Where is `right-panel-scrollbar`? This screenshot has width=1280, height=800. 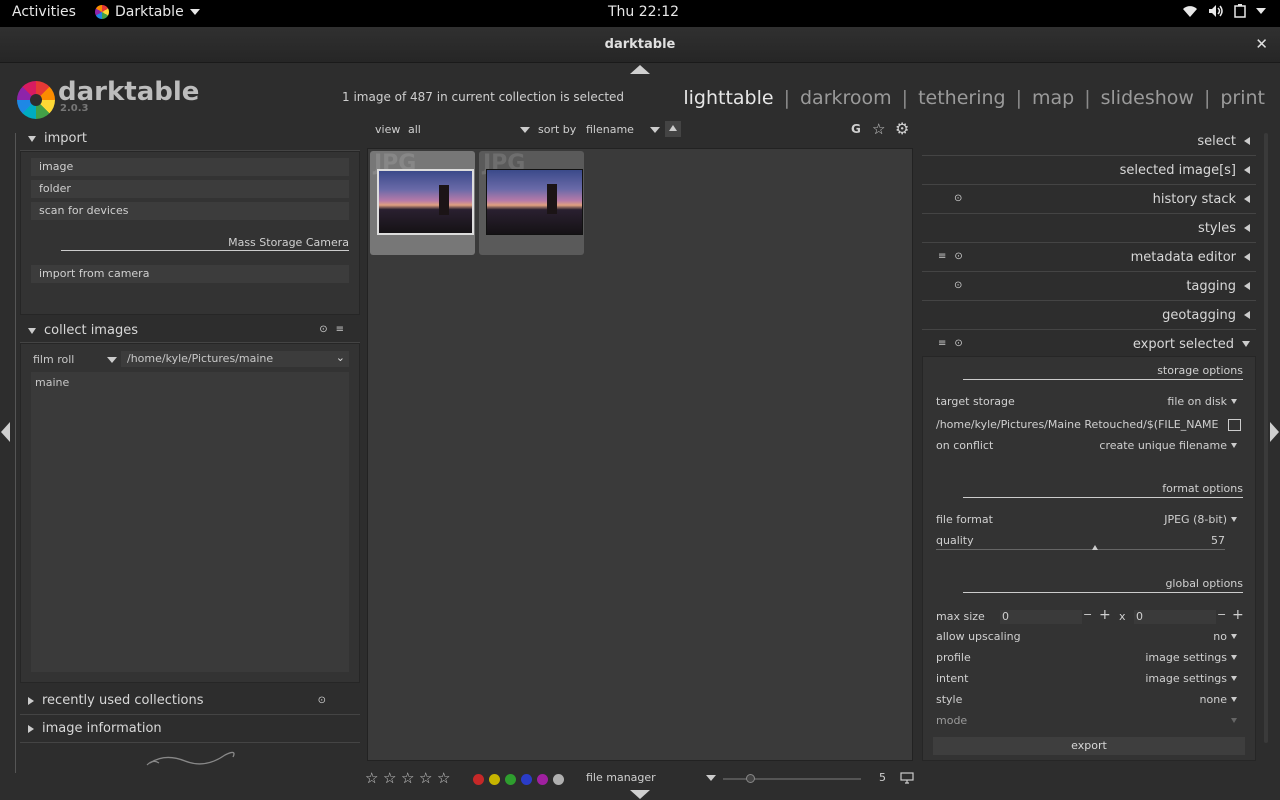
right-panel-scrollbar is located at coordinates (1266, 438).